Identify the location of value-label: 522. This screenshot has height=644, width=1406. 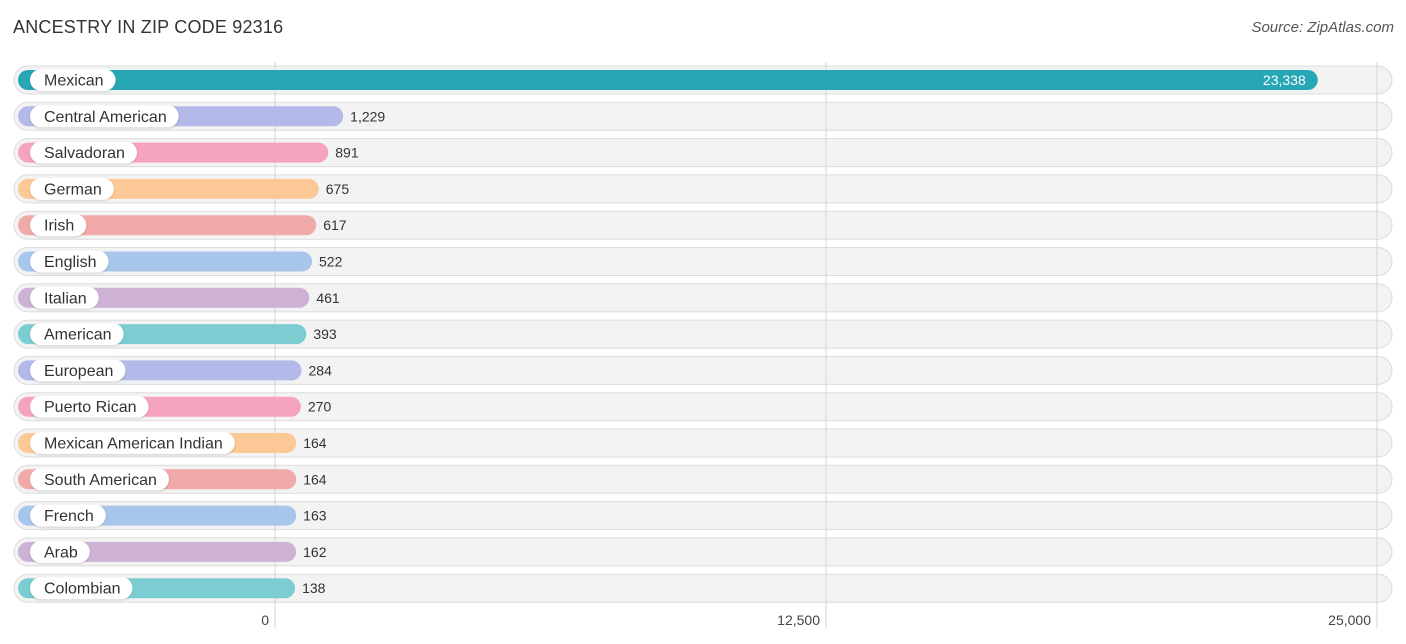
(331, 262).